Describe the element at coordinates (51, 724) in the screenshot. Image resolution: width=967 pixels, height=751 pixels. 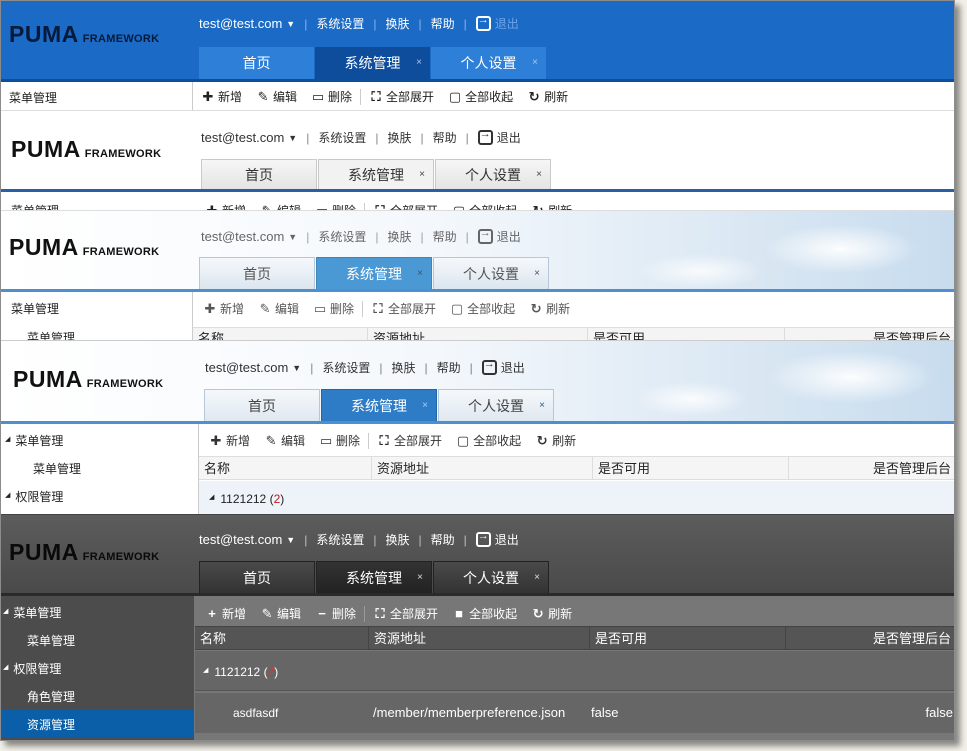
I see `tree-node-resource-mgmt: 资源管理` at that location.